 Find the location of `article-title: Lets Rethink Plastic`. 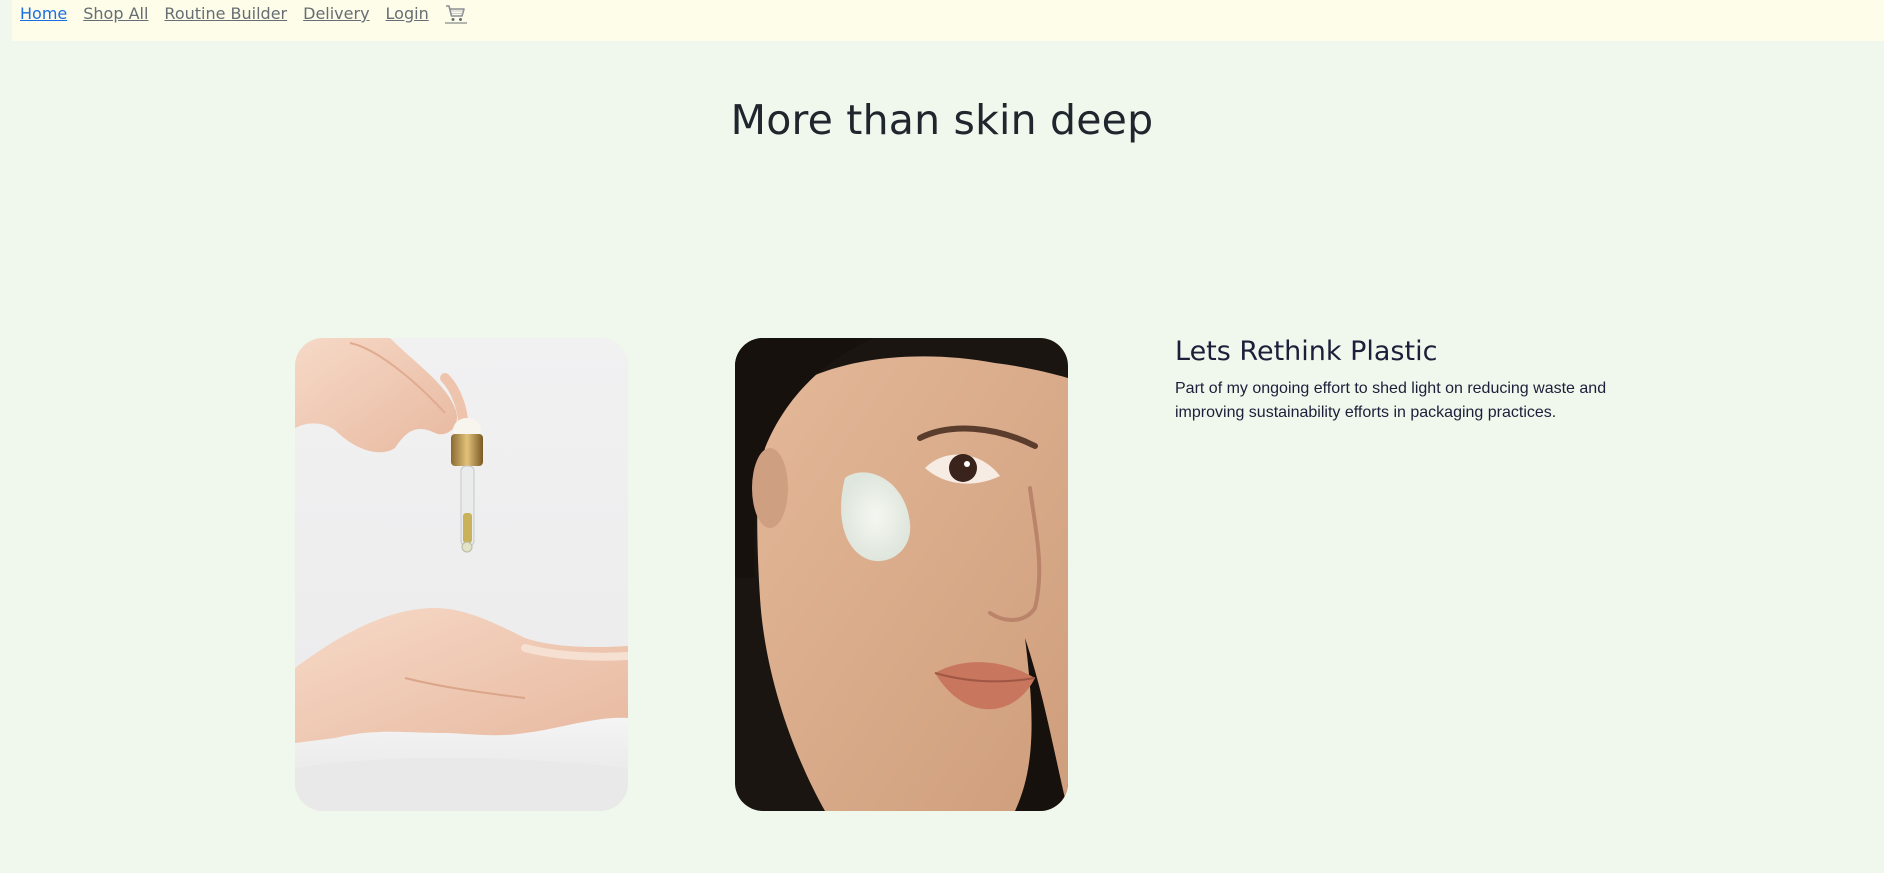

article-title: Lets Rethink Plastic is located at coordinates (1306, 351).